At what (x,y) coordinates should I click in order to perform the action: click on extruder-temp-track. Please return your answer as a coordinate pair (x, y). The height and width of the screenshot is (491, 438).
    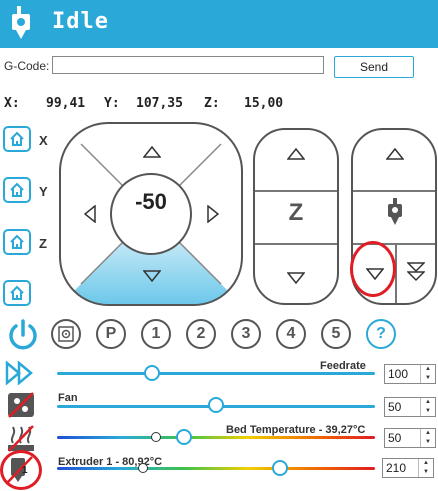
    Looking at the image, I should click on (216, 468).